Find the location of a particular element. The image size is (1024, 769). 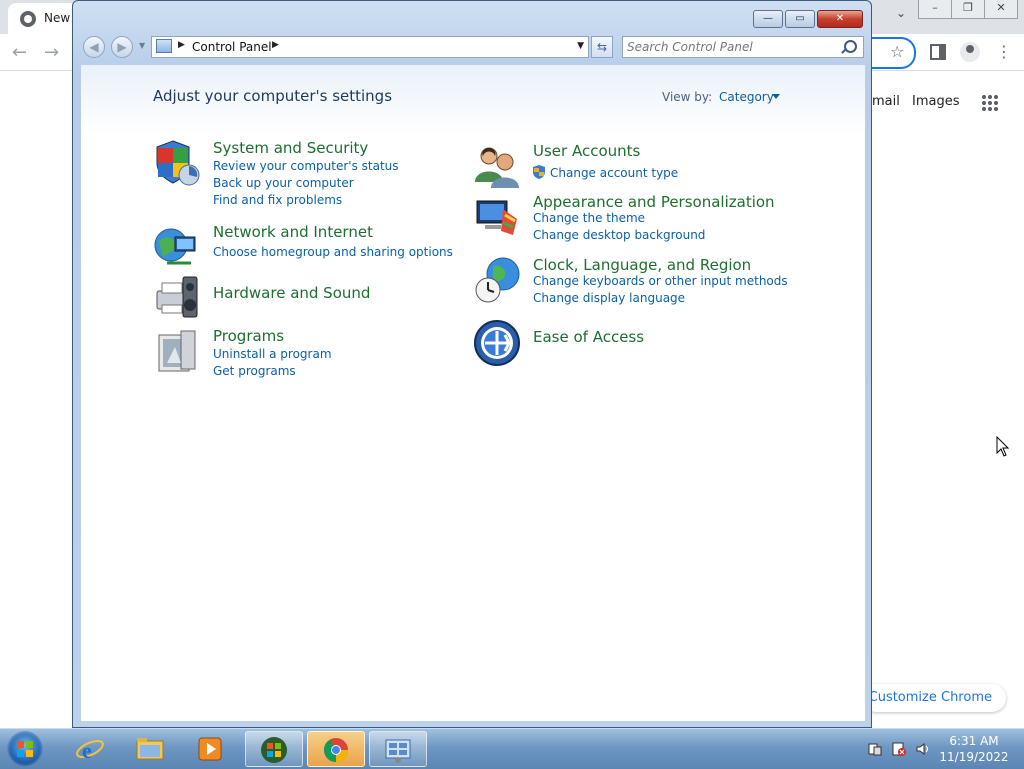

uac-shield-icon is located at coordinates (539, 172).